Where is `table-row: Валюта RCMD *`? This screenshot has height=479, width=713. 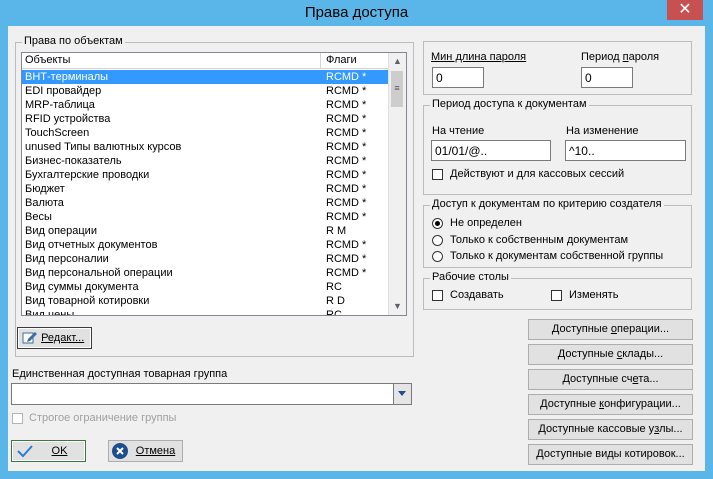 table-row: Валюта RCMD * is located at coordinates (206, 203).